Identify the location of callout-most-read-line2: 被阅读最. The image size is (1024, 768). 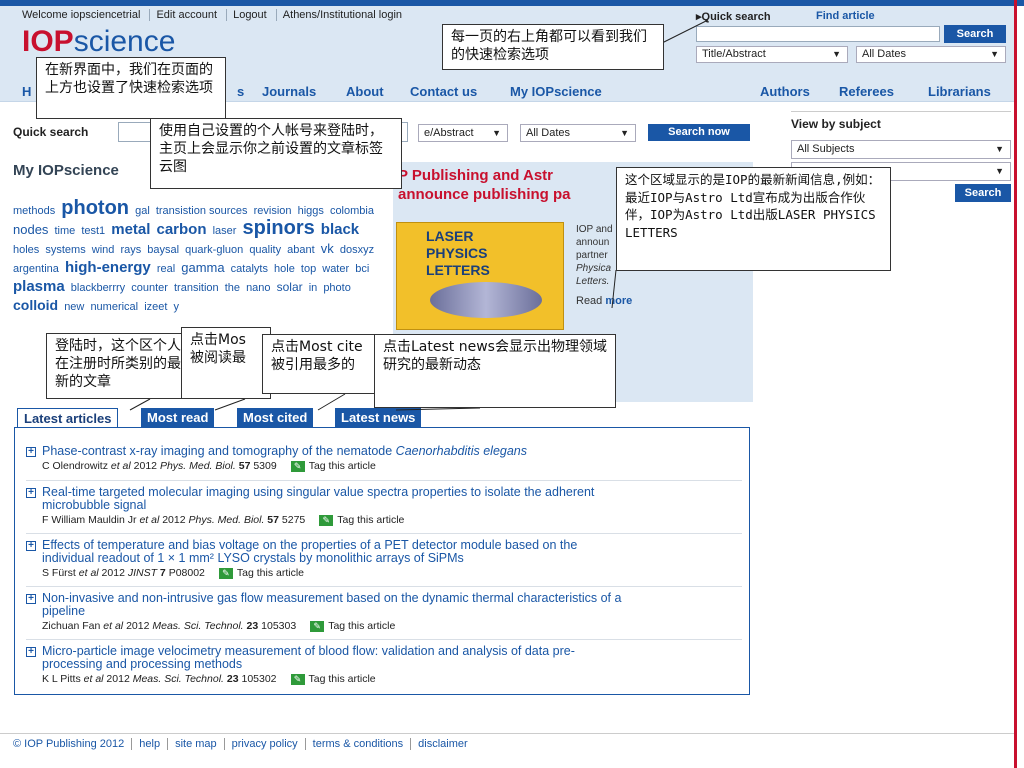
(218, 358).